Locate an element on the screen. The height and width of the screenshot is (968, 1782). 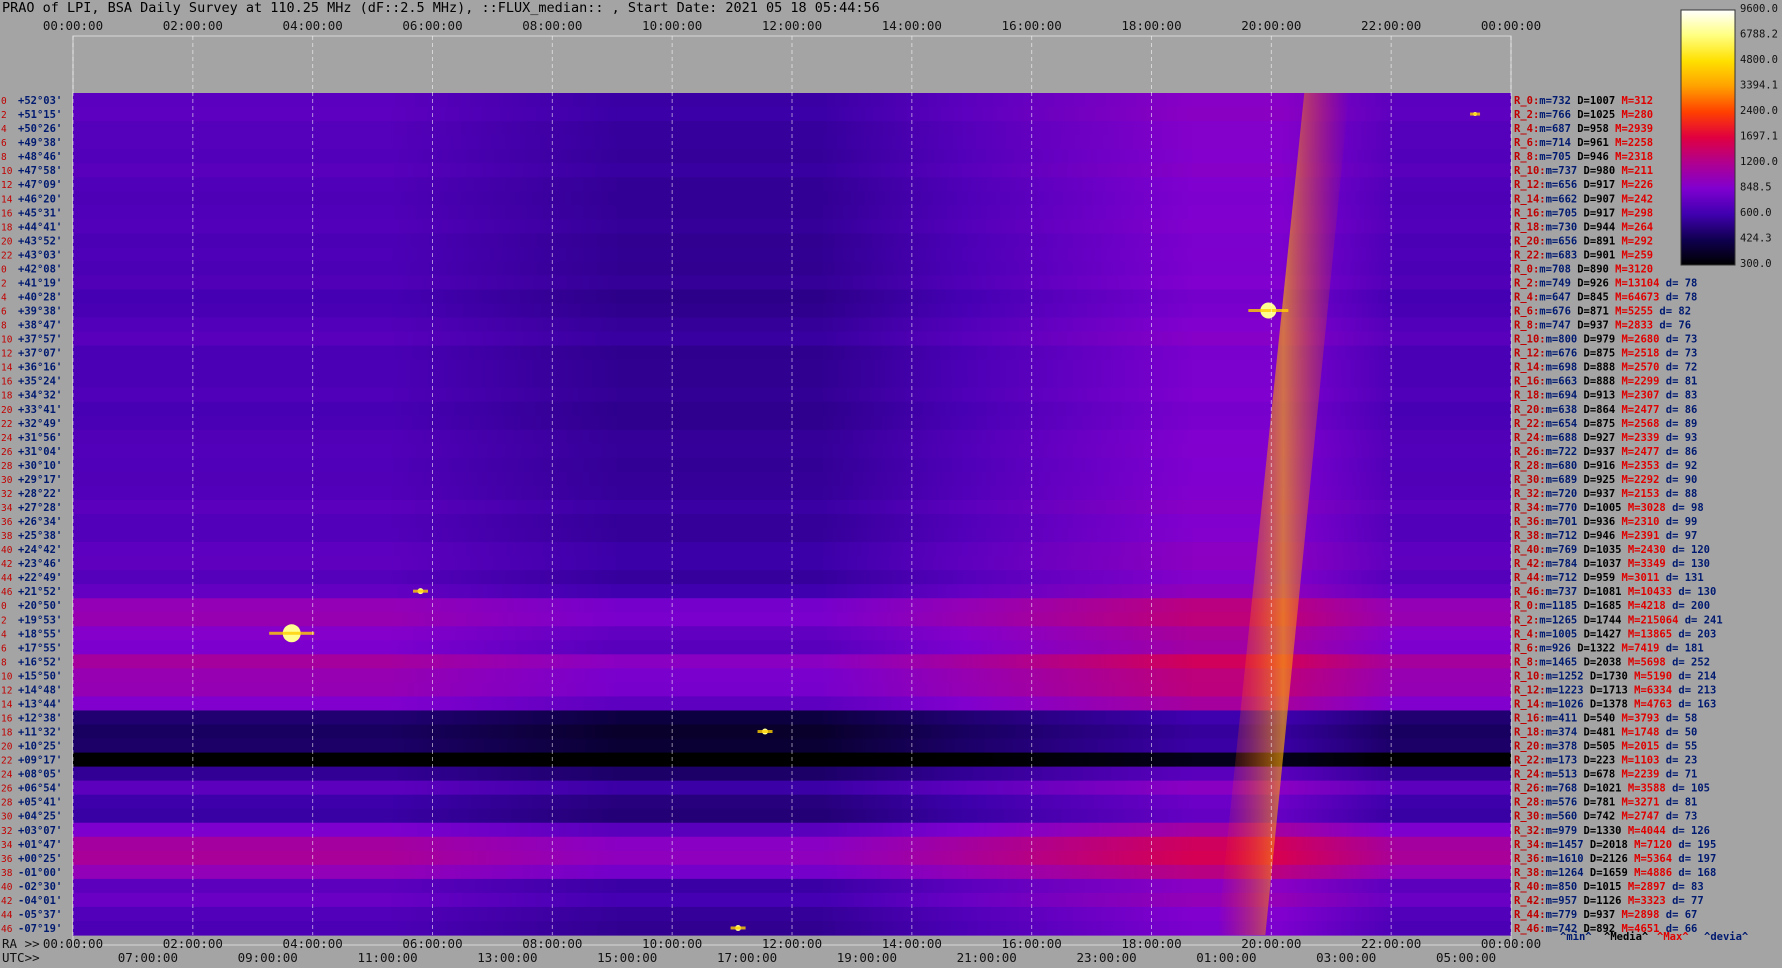
declination-label: +11°32' is located at coordinates (40, 733).